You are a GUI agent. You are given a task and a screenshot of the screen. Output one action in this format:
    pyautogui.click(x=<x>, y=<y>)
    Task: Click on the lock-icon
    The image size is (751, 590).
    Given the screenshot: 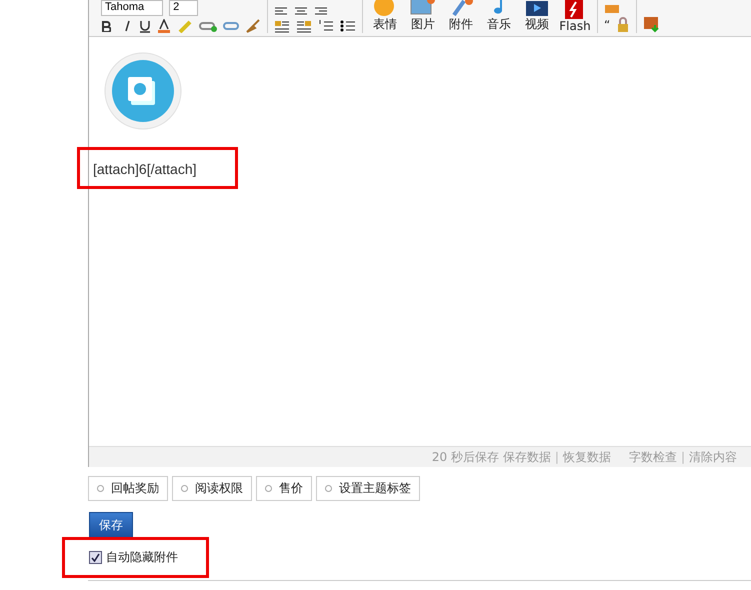 What is the action you would take?
    pyautogui.click(x=623, y=25)
    